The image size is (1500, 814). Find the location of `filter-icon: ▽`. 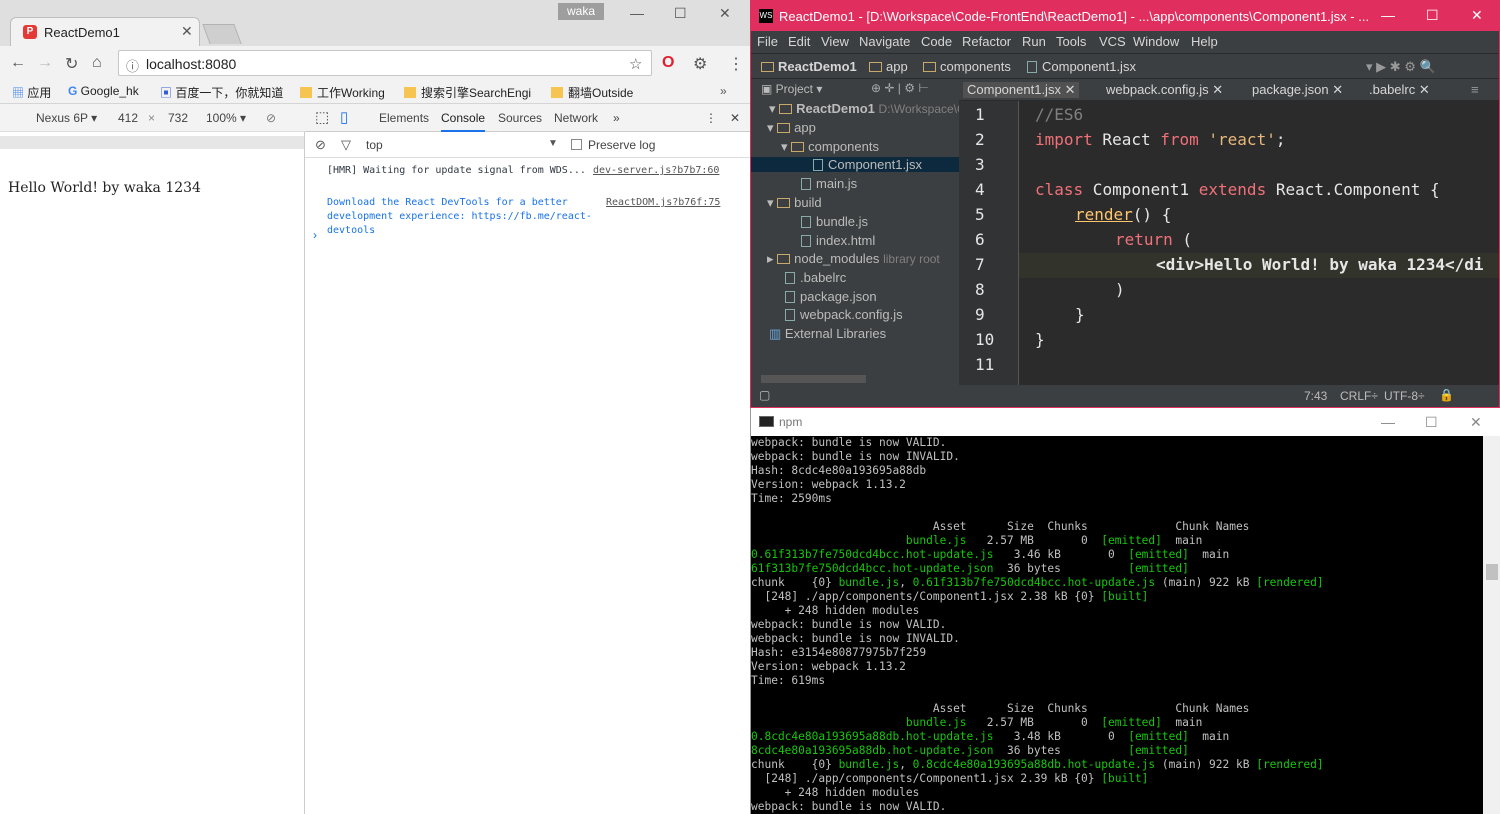

filter-icon: ▽ is located at coordinates (346, 145).